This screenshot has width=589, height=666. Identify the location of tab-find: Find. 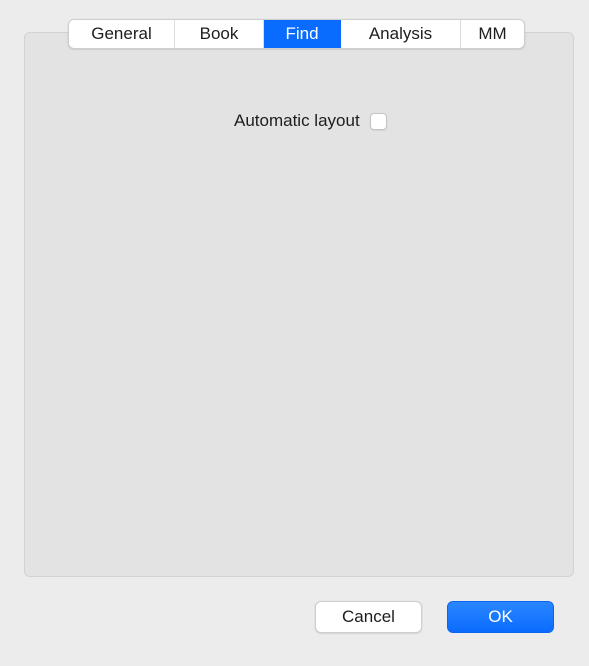
(302, 34).